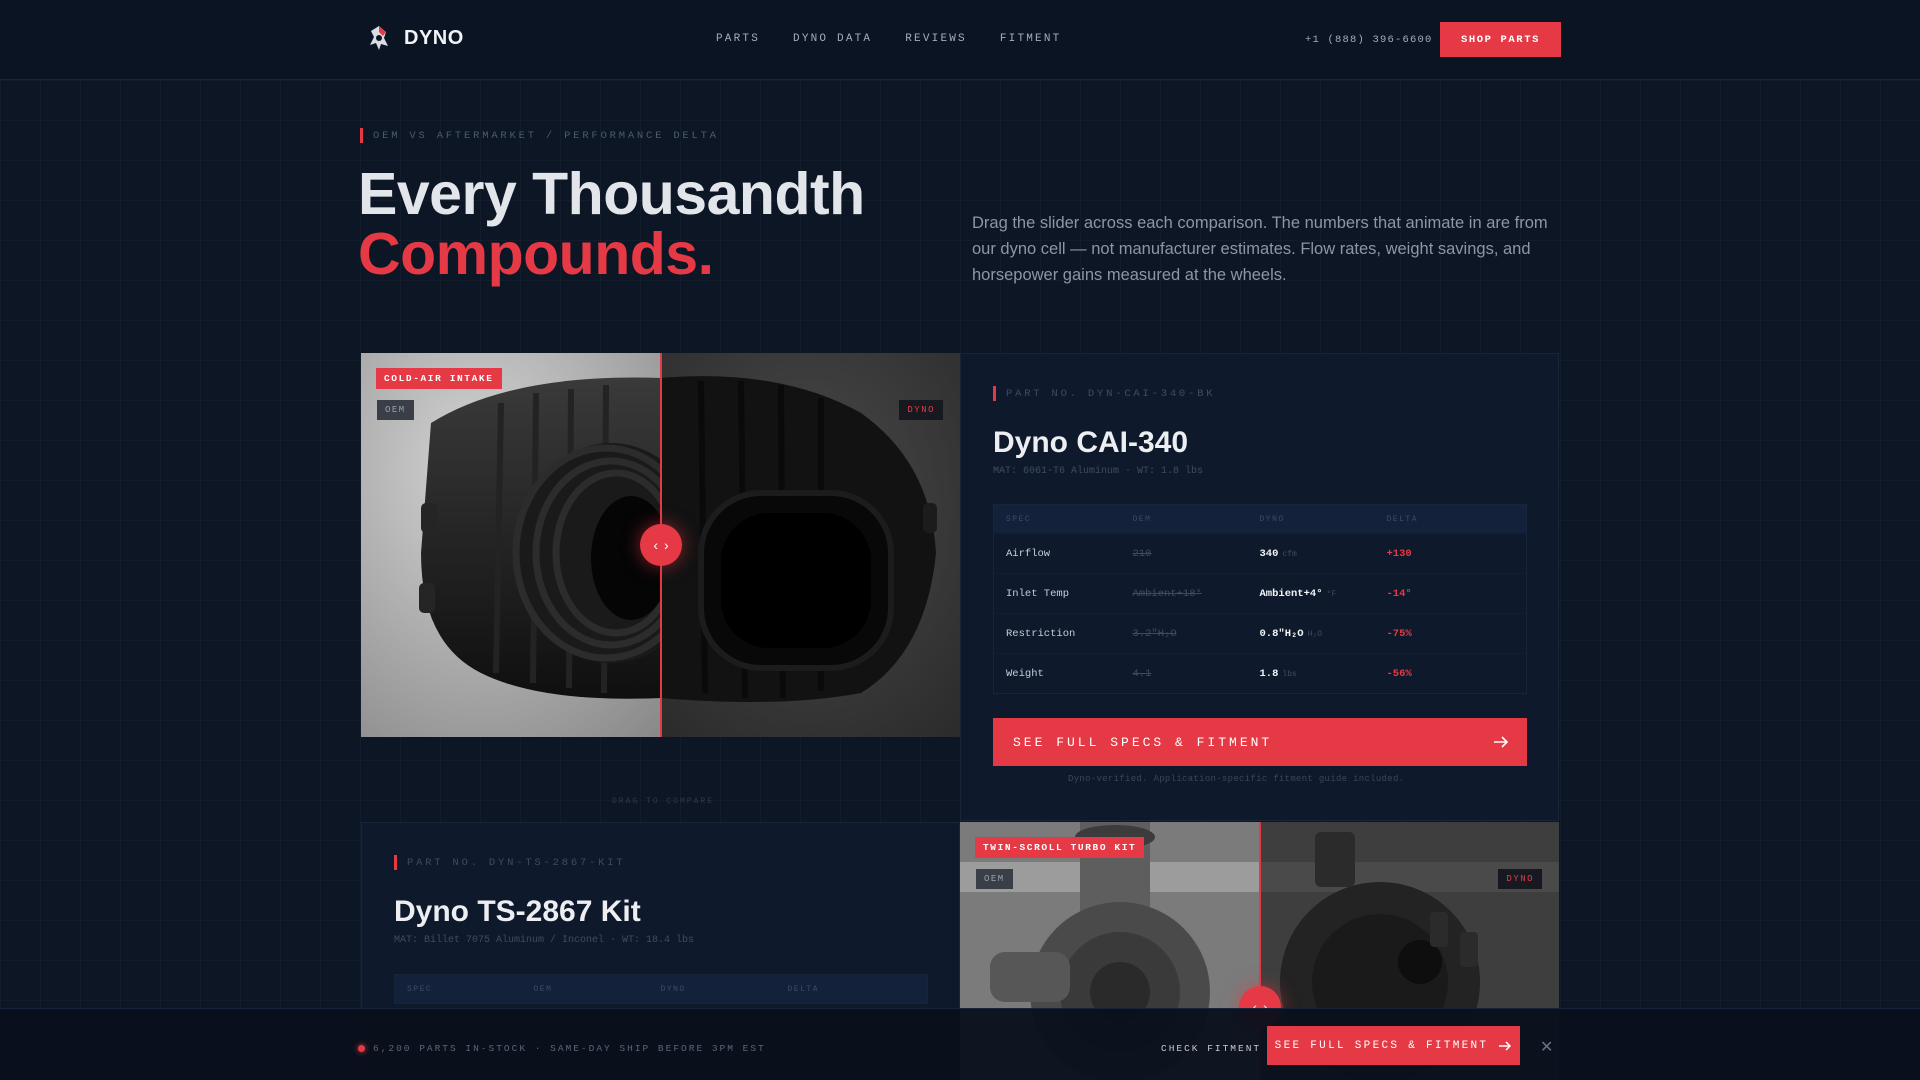 This screenshot has height=1080, width=1920. Describe the element at coordinates (379, 38) in the screenshot. I see `piston-logo-icon` at that location.